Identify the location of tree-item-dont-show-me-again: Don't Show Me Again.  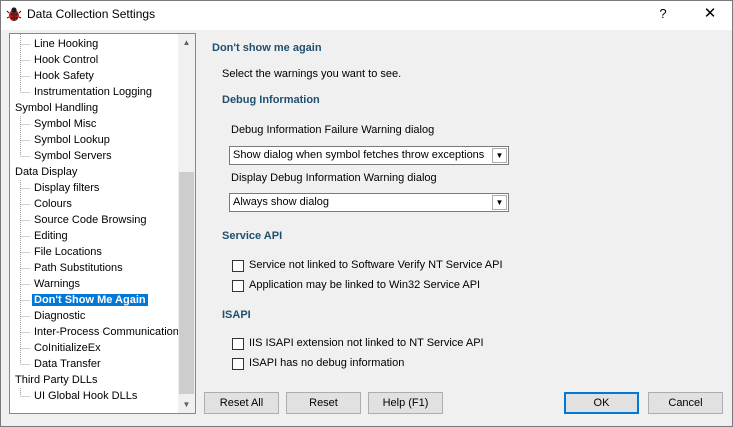
(79, 300).